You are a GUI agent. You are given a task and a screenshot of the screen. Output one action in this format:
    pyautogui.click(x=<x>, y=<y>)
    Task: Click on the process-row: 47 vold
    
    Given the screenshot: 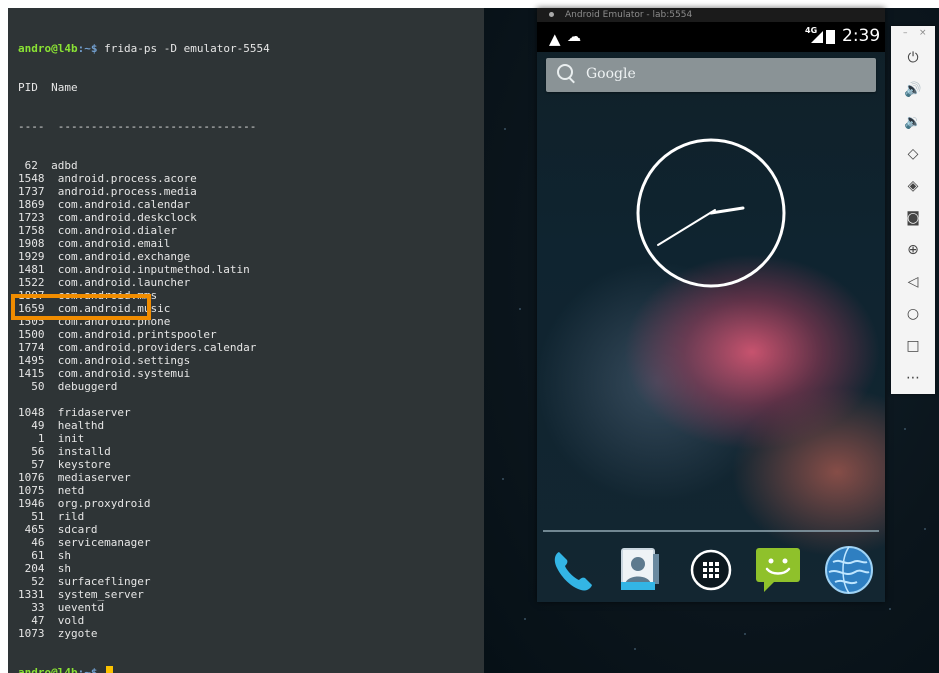 What is the action you would take?
    pyautogui.click(x=51, y=620)
    